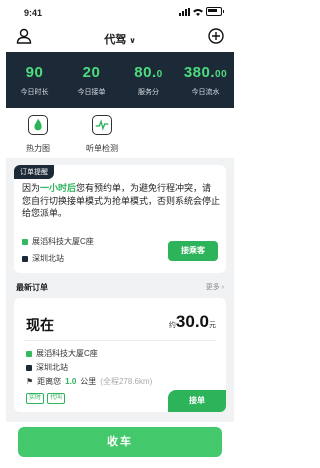 The width and height of the screenshot is (320, 468). What do you see at coordinates (197, 401) in the screenshot?
I see `take-order-button: 接单` at bounding box center [197, 401].